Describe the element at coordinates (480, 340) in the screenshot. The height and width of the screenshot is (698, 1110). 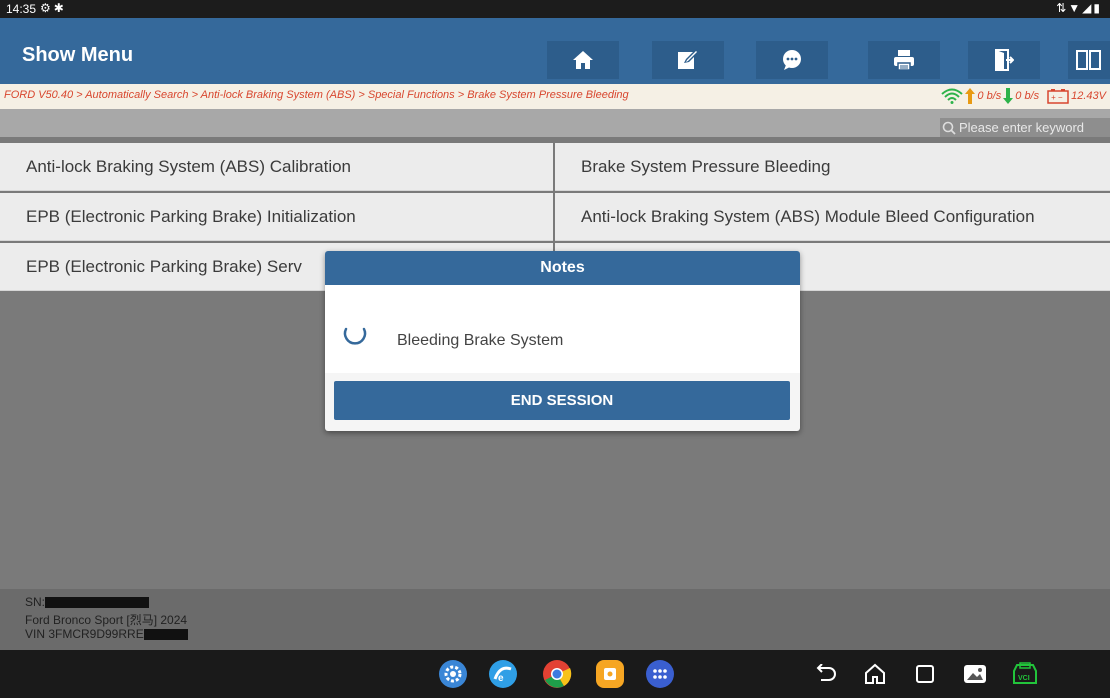
I see `dialog-message: Bleeding Brake System` at that location.